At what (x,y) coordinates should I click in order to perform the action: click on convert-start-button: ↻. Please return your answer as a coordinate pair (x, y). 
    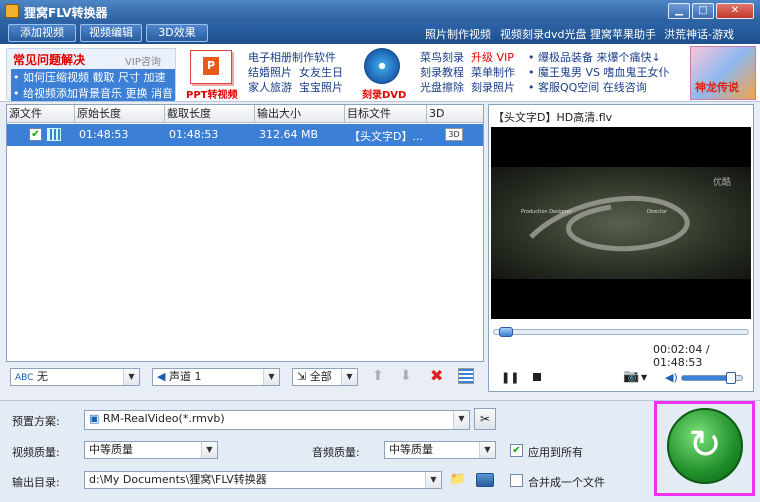
    Looking at the image, I should click on (704, 448).